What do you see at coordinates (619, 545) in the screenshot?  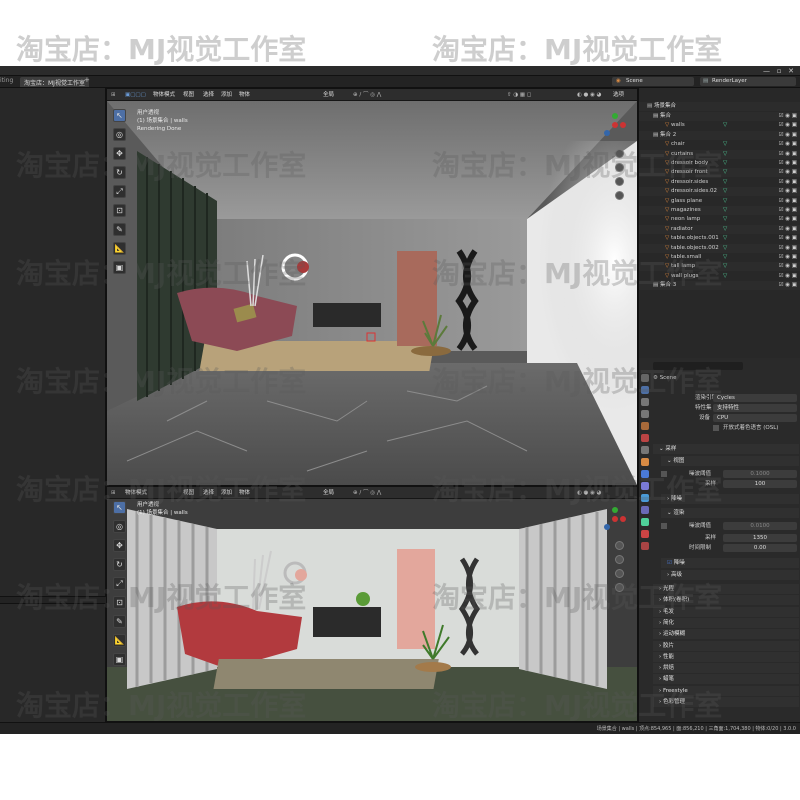 I see `zoom-icon-bottom` at bounding box center [619, 545].